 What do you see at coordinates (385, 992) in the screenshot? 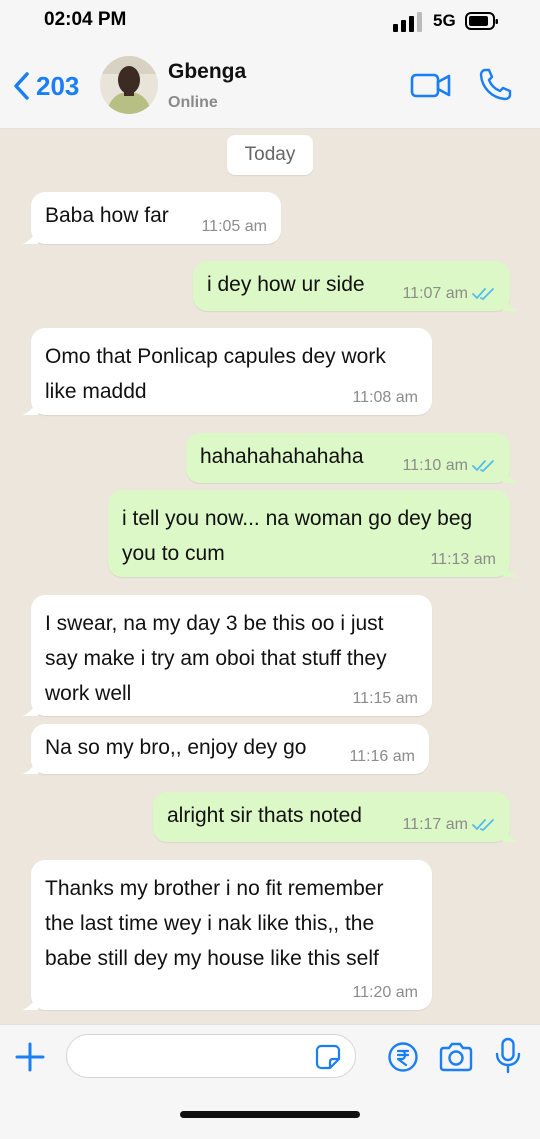
I see `message-time: 11:20 am` at bounding box center [385, 992].